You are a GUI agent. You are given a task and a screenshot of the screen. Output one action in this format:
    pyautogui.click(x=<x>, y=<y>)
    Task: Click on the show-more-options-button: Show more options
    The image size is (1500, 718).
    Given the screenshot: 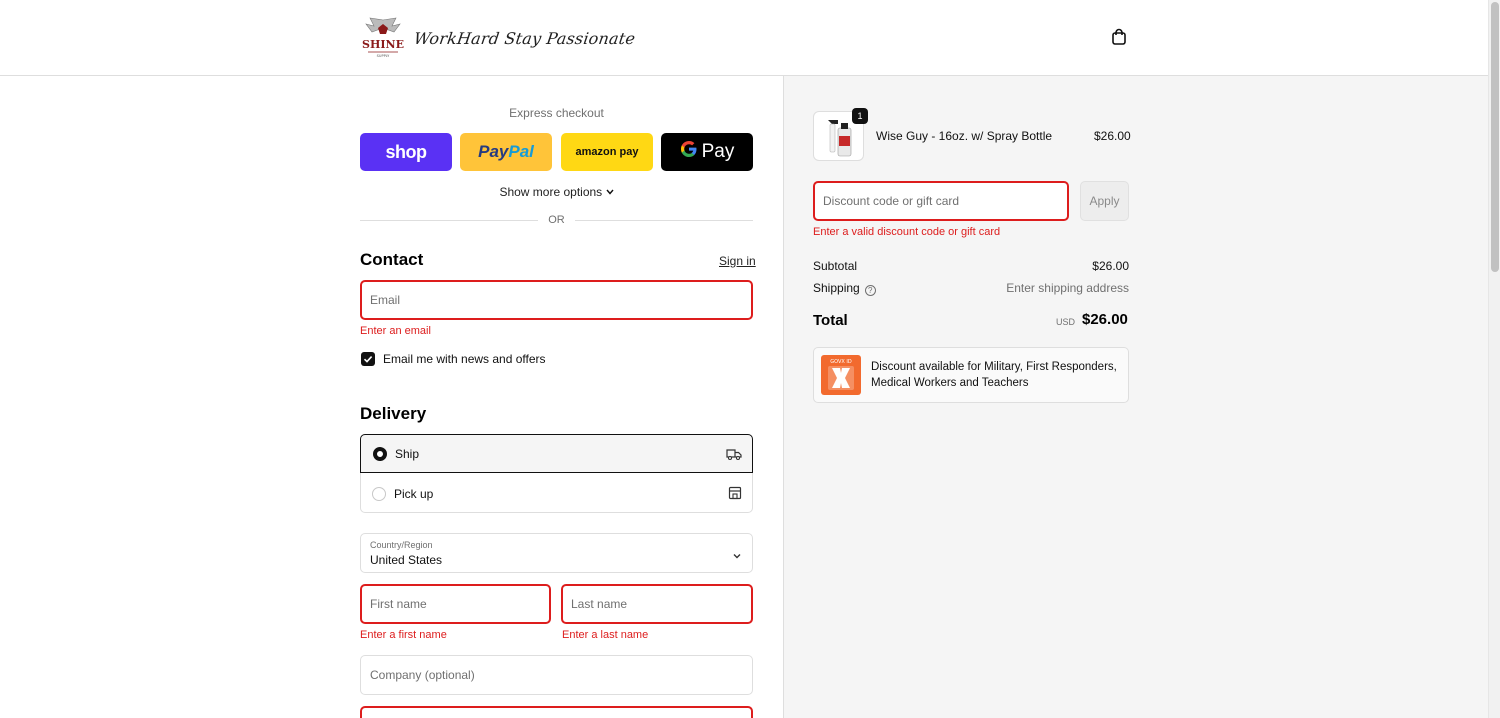 What is the action you would take?
    pyautogui.click(x=556, y=191)
    